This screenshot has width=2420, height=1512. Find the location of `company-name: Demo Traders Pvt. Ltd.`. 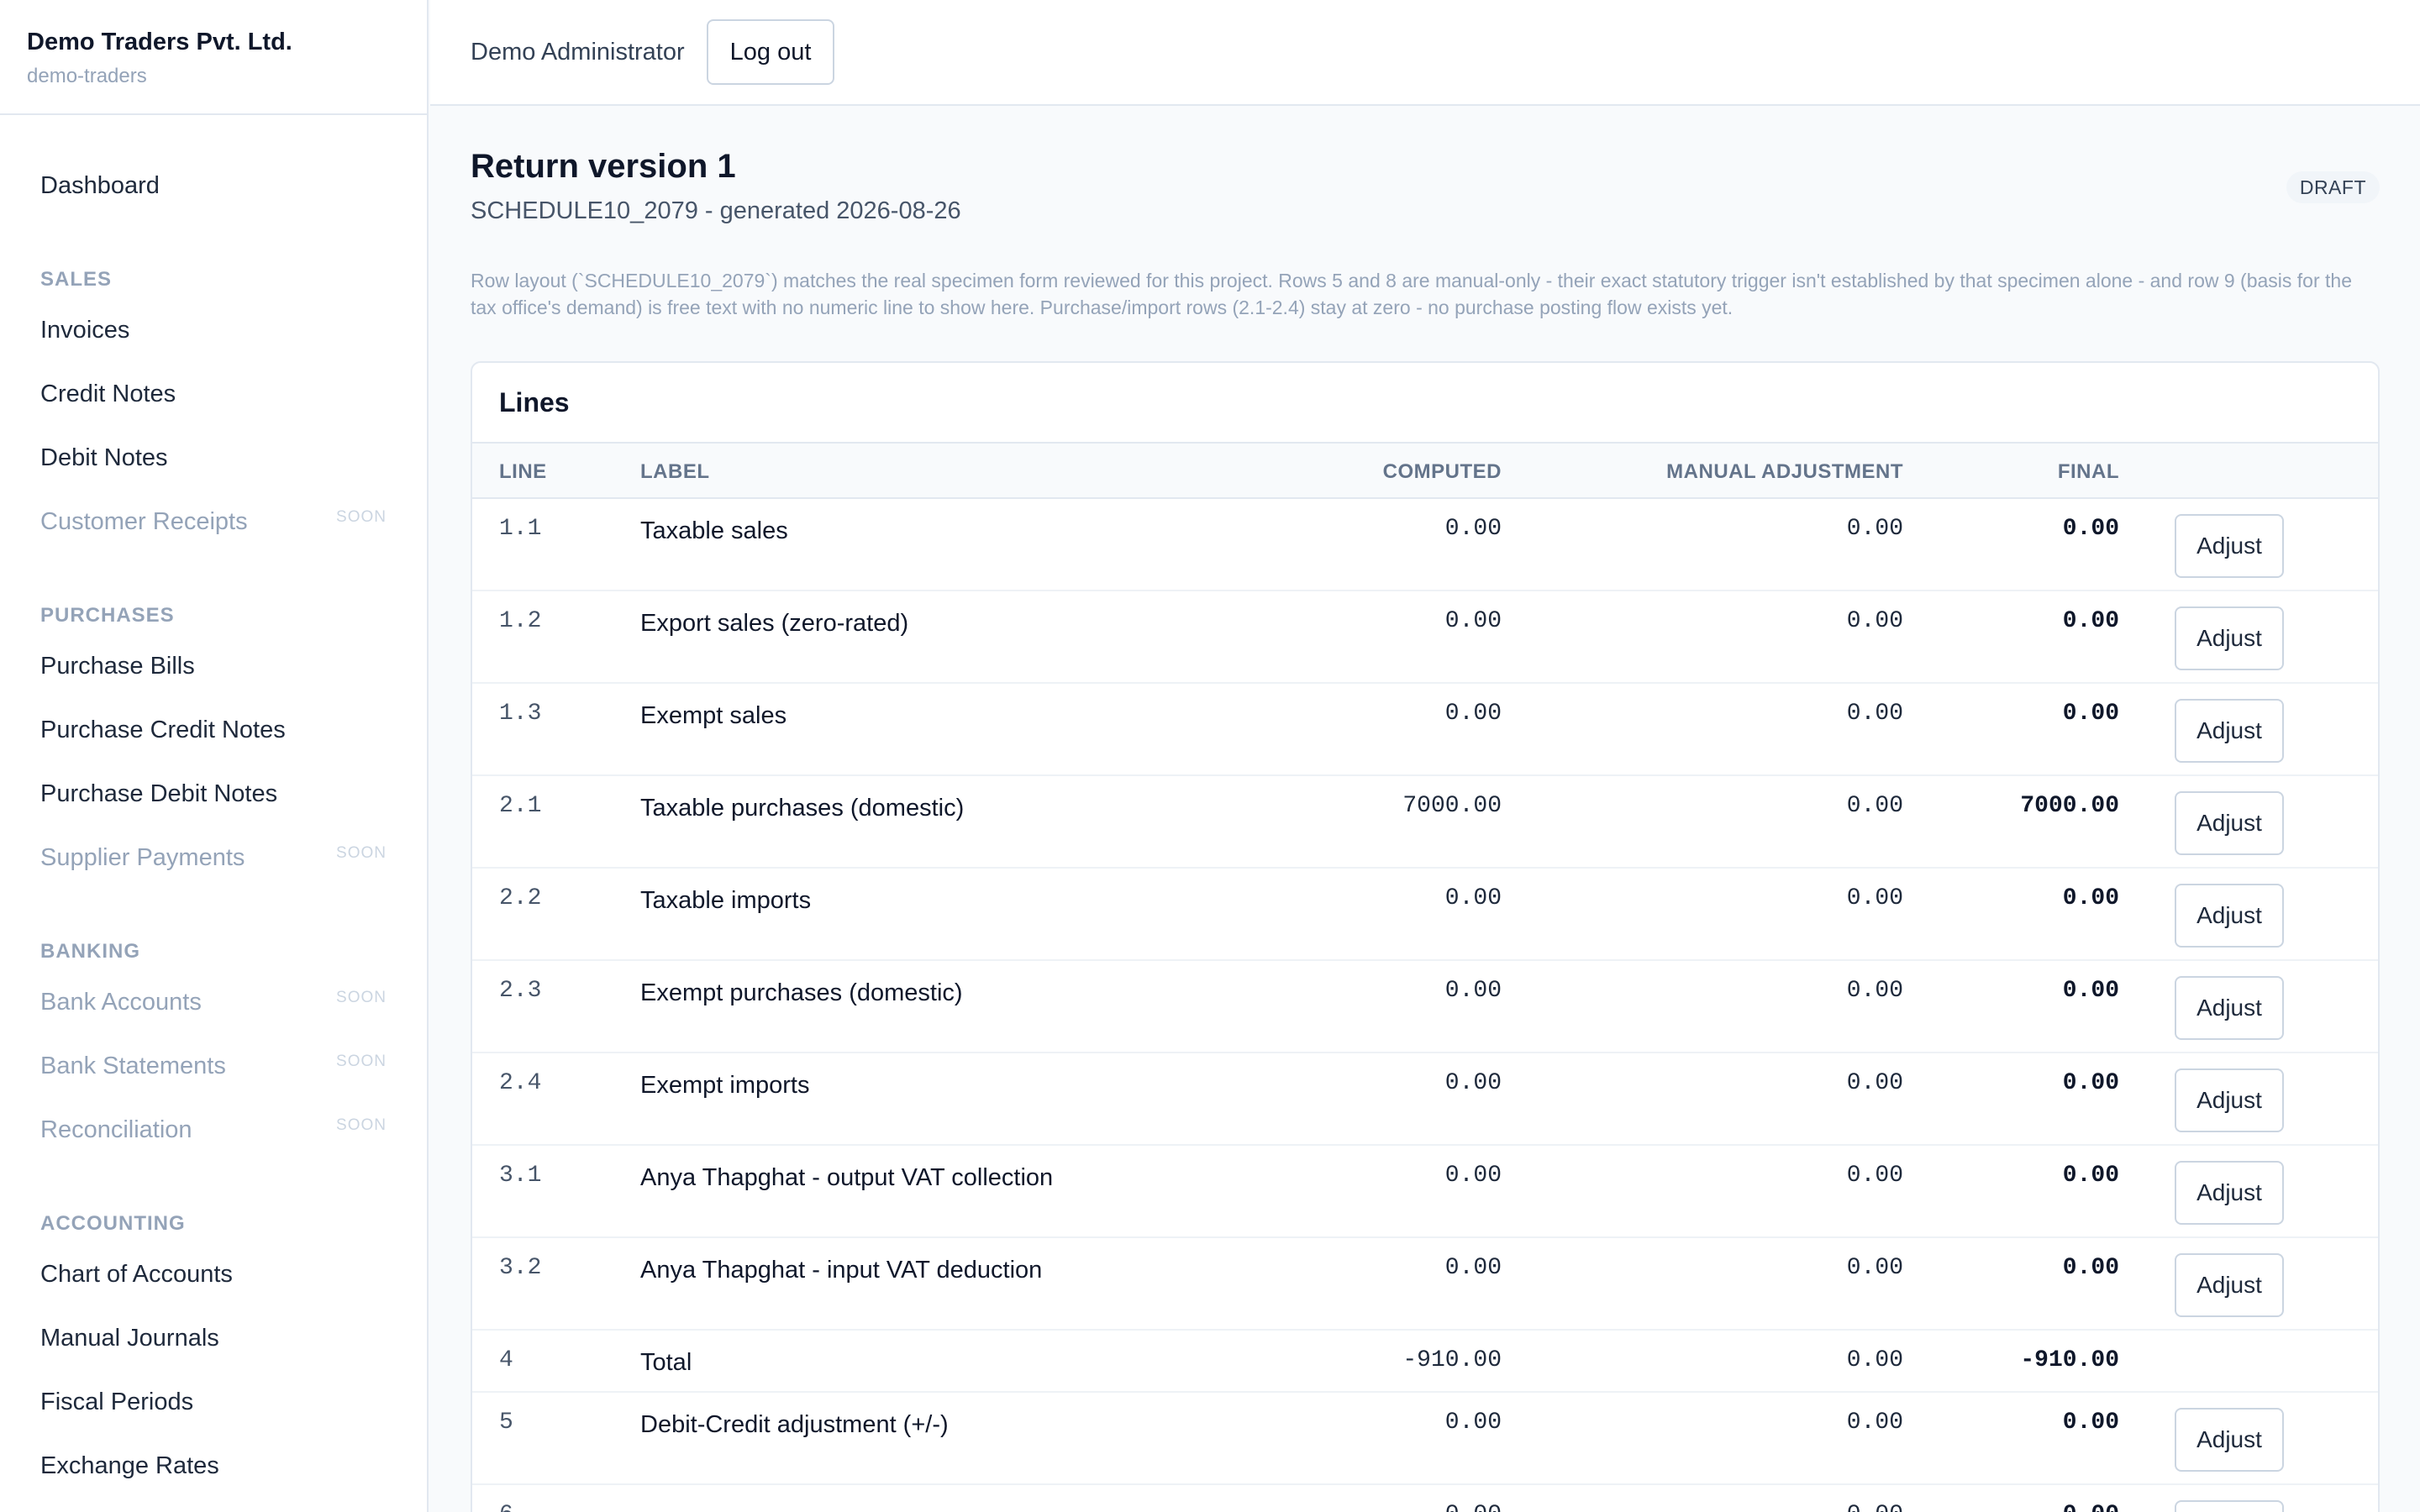

company-name: Demo Traders Pvt. Ltd. is located at coordinates (159, 42).